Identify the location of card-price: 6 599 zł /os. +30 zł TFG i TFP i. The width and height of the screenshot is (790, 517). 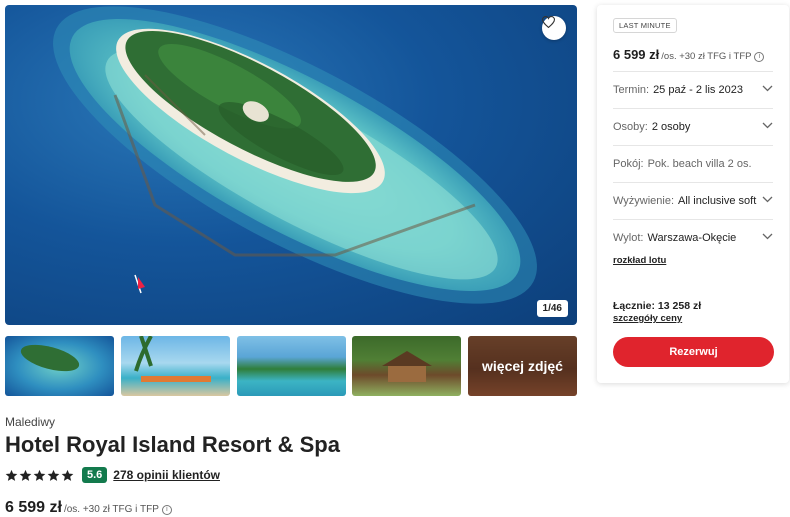
(689, 54).